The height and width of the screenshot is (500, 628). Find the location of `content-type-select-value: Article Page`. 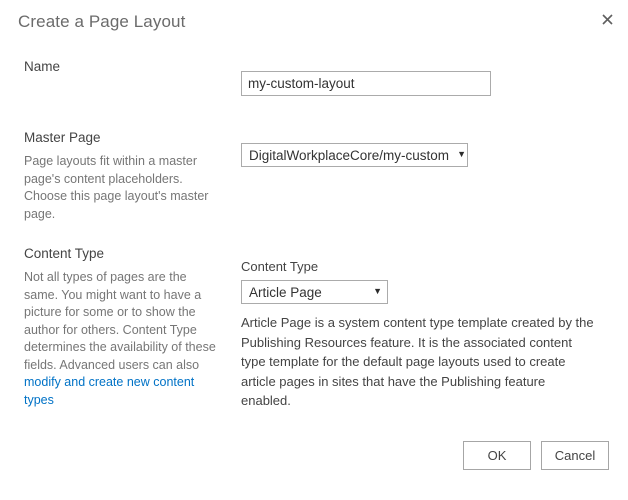

content-type-select-value: Article Page is located at coordinates (285, 292).